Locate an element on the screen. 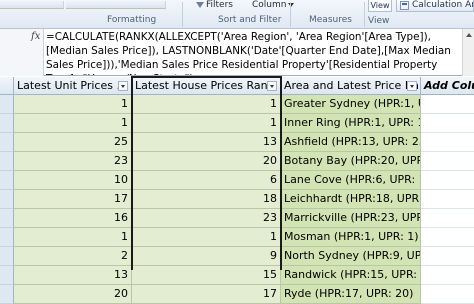 The height and width of the screenshot is (304, 474). cell-latest-unit-price-rank: 17 is located at coordinates (73, 199).